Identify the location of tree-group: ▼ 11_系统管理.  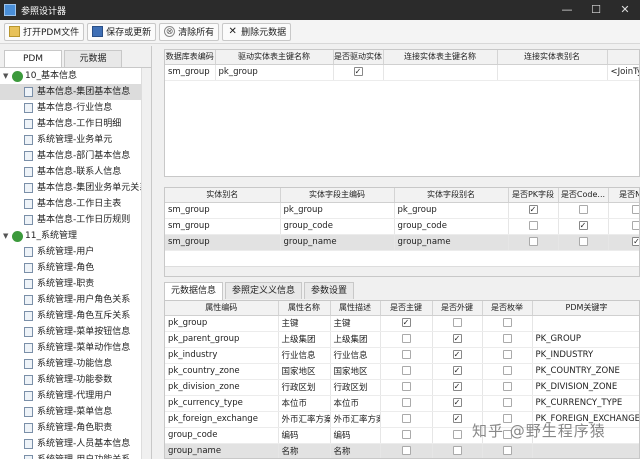
(75, 236).